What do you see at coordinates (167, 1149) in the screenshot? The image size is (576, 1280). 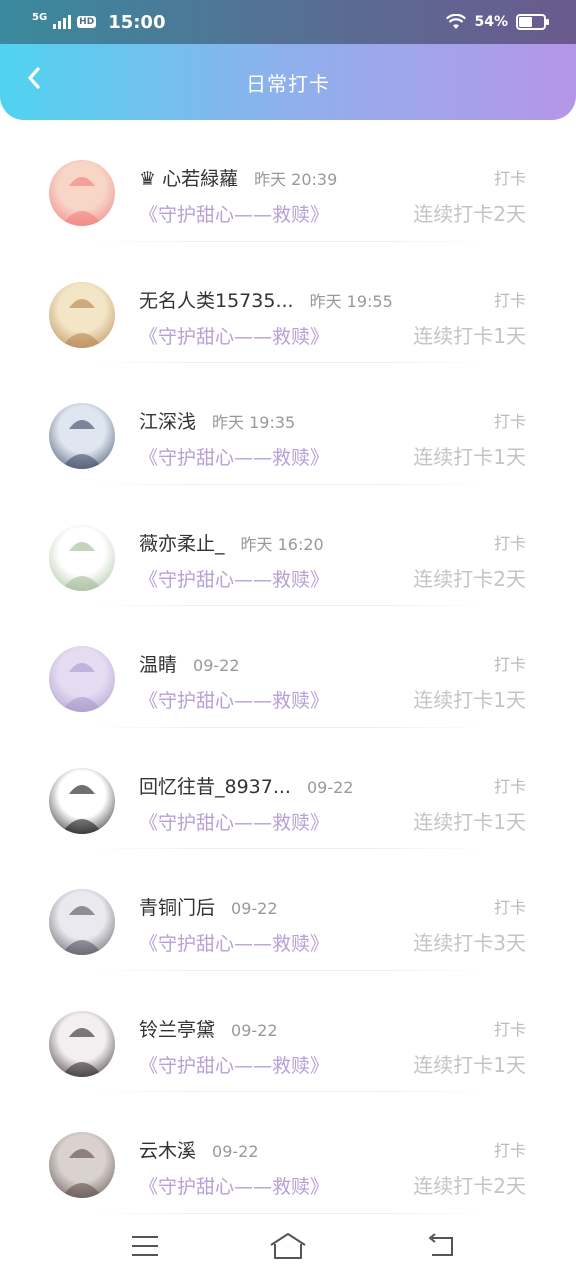 I see `user-name: 云木溪` at bounding box center [167, 1149].